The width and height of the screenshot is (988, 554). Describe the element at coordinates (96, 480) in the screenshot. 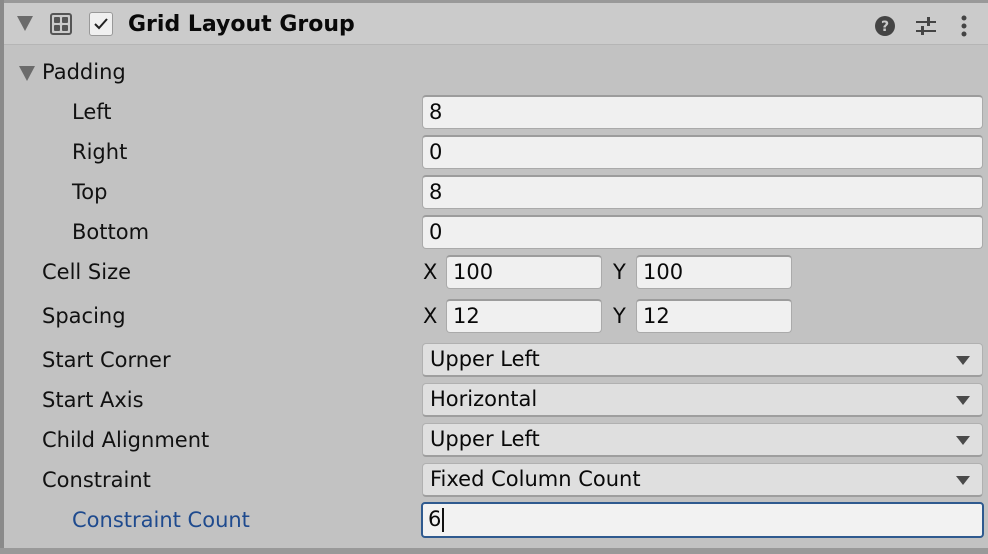

I see `constraint-label: Constraint` at that location.